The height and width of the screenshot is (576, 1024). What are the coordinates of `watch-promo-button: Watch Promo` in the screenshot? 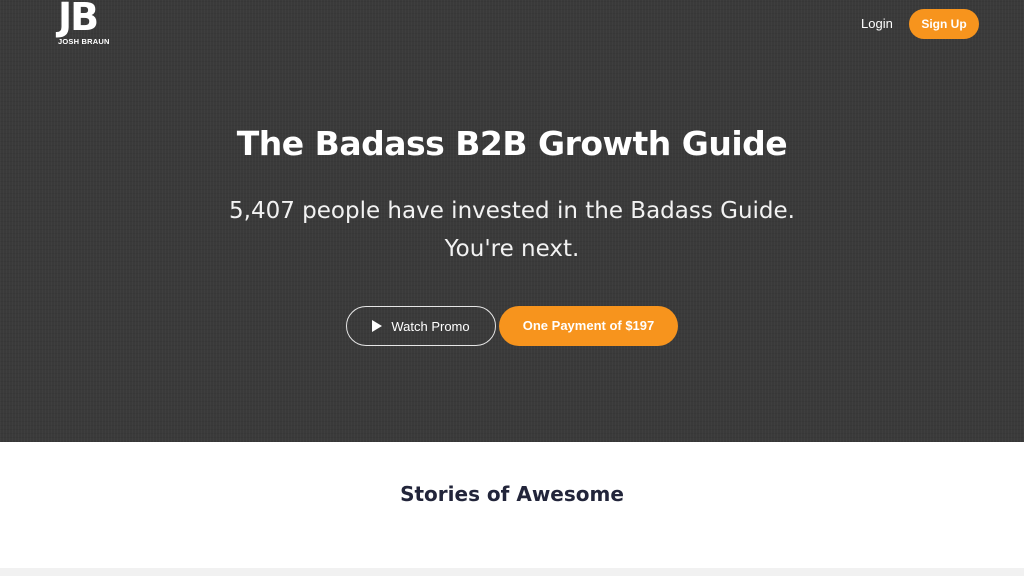 It's located at (421, 326).